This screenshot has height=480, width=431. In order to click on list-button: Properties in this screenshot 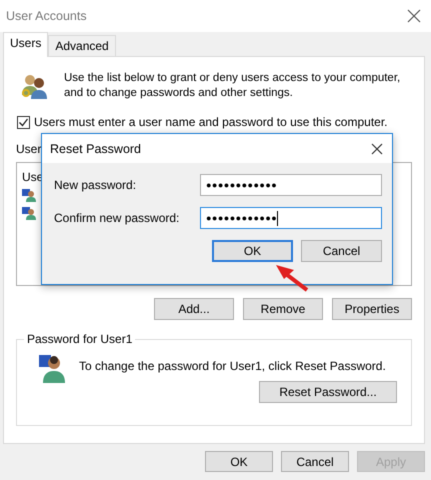, I will do `click(372, 309)`.